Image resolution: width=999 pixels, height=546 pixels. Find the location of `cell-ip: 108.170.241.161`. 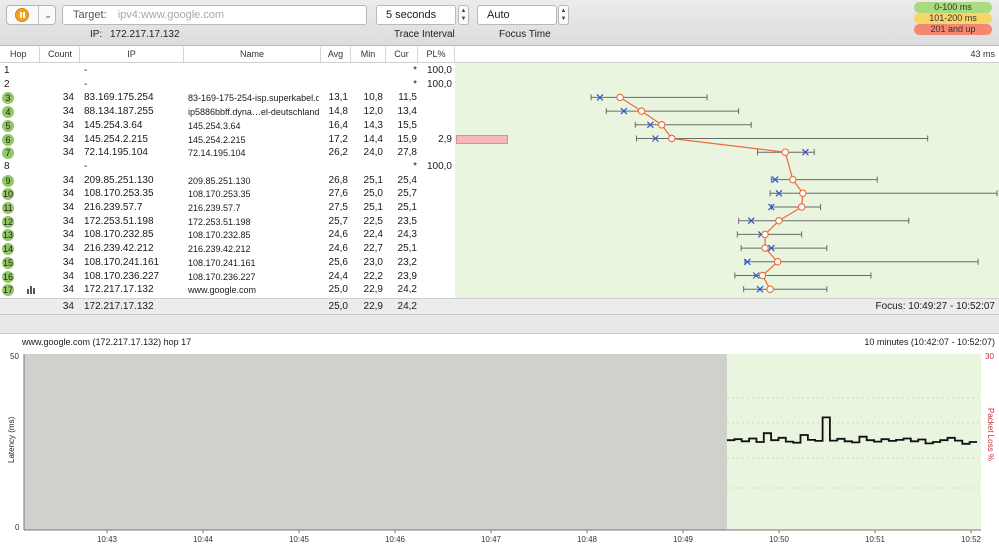

cell-ip: 108.170.241.161 is located at coordinates (122, 262).